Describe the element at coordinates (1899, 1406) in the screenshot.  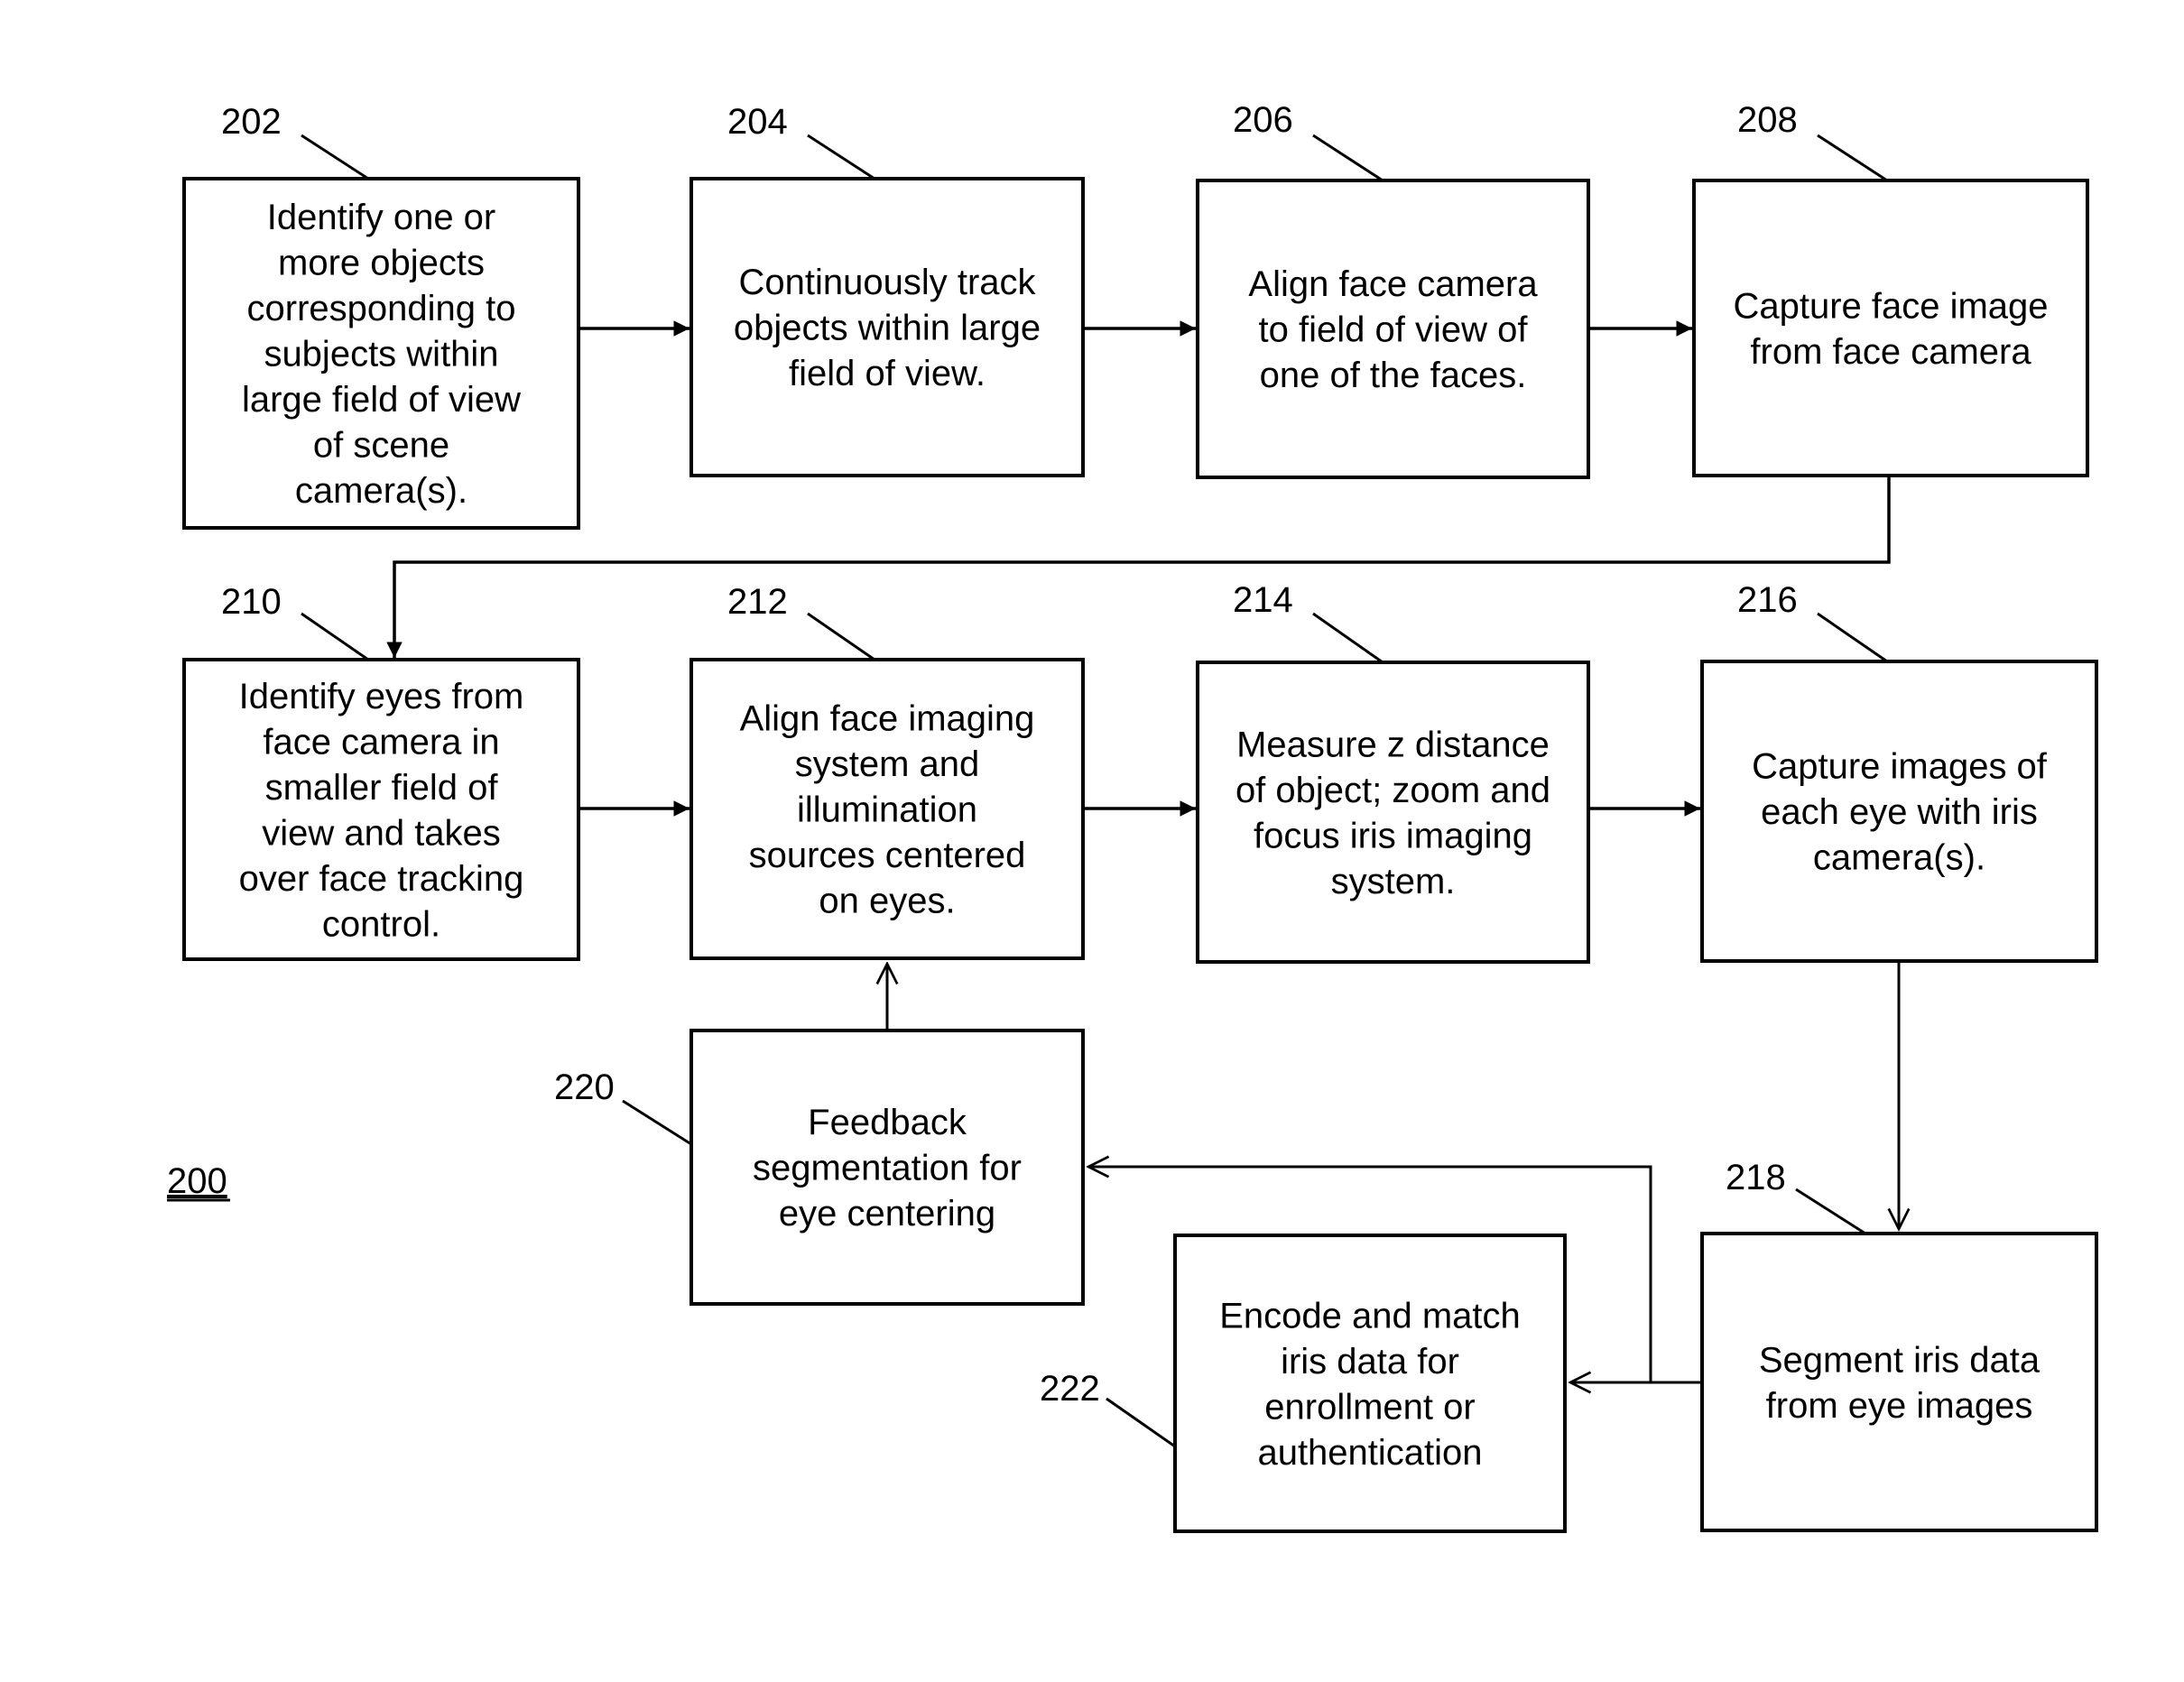
I see `step-text-line: from eye images` at that location.